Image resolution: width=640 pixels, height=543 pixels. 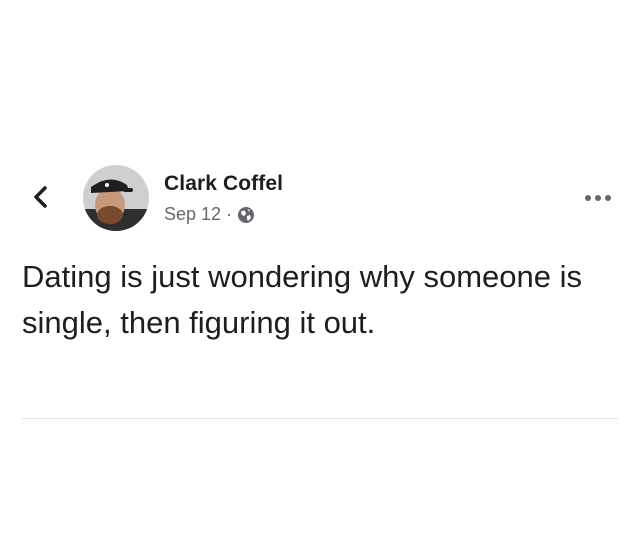 I want to click on more-options-button, so click(x=598, y=198).